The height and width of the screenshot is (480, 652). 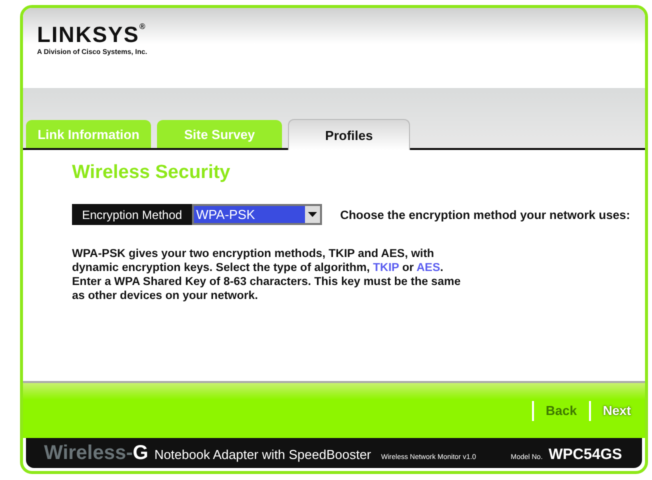 What do you see at coordinates (91, 35) in the screenshot?
I see `logo: LINKSYS®` at bounding box center [91, 35].